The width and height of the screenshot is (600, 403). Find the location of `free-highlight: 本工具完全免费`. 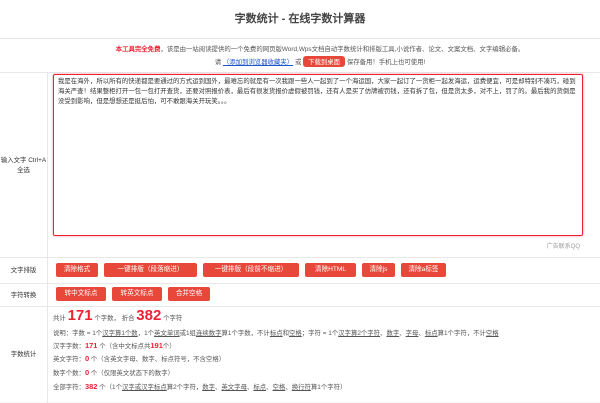

free-highlight: 本工具完全免费 is located at coordinates (138, 49).